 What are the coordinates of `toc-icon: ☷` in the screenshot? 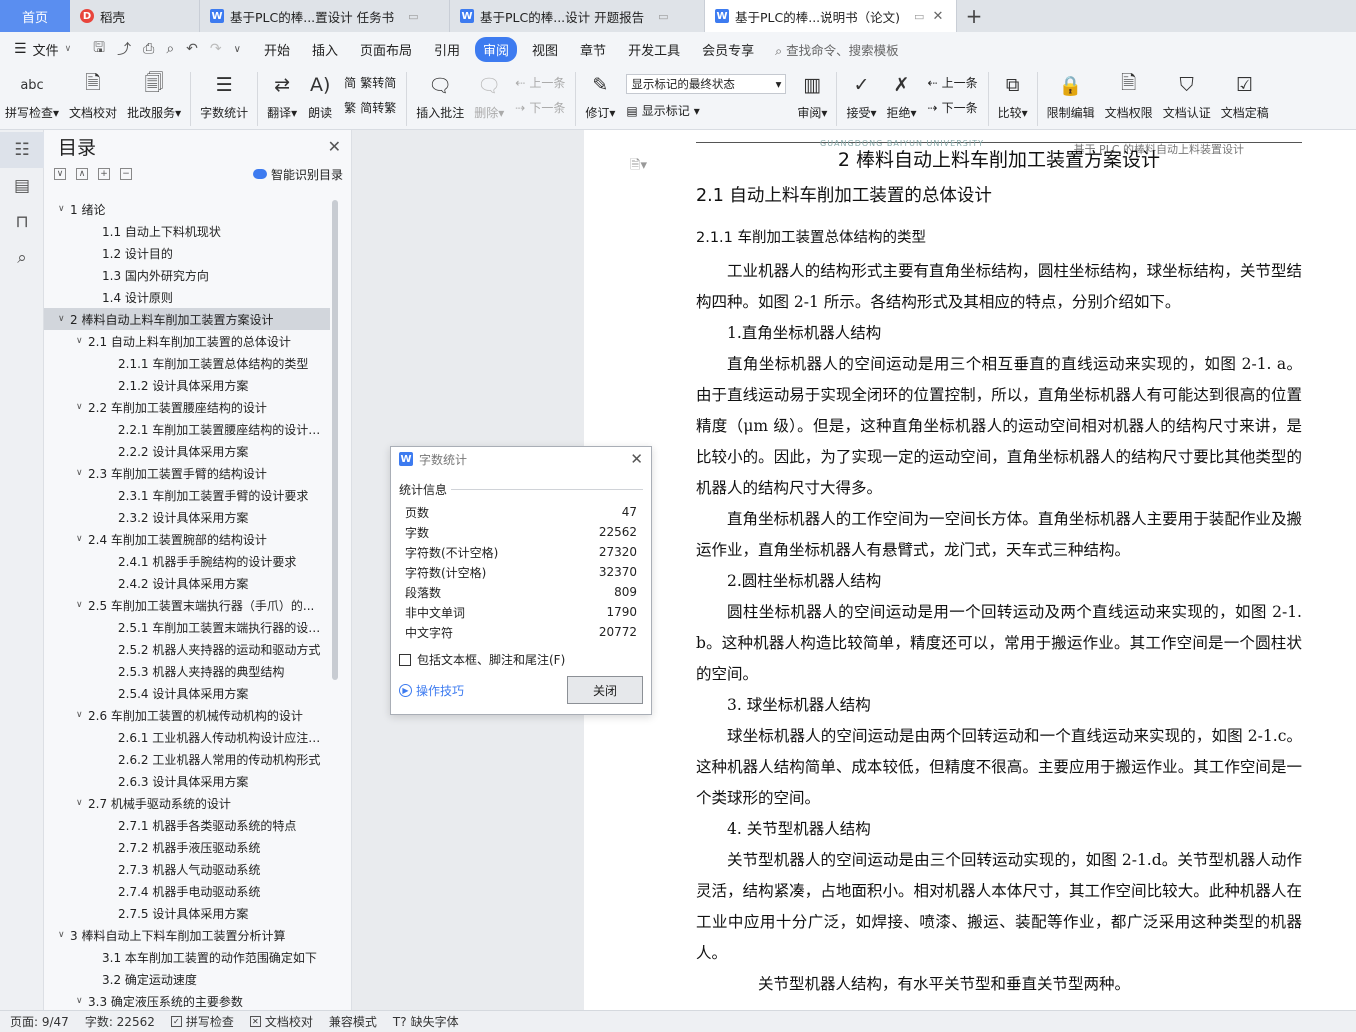 It's located at (22, 150).